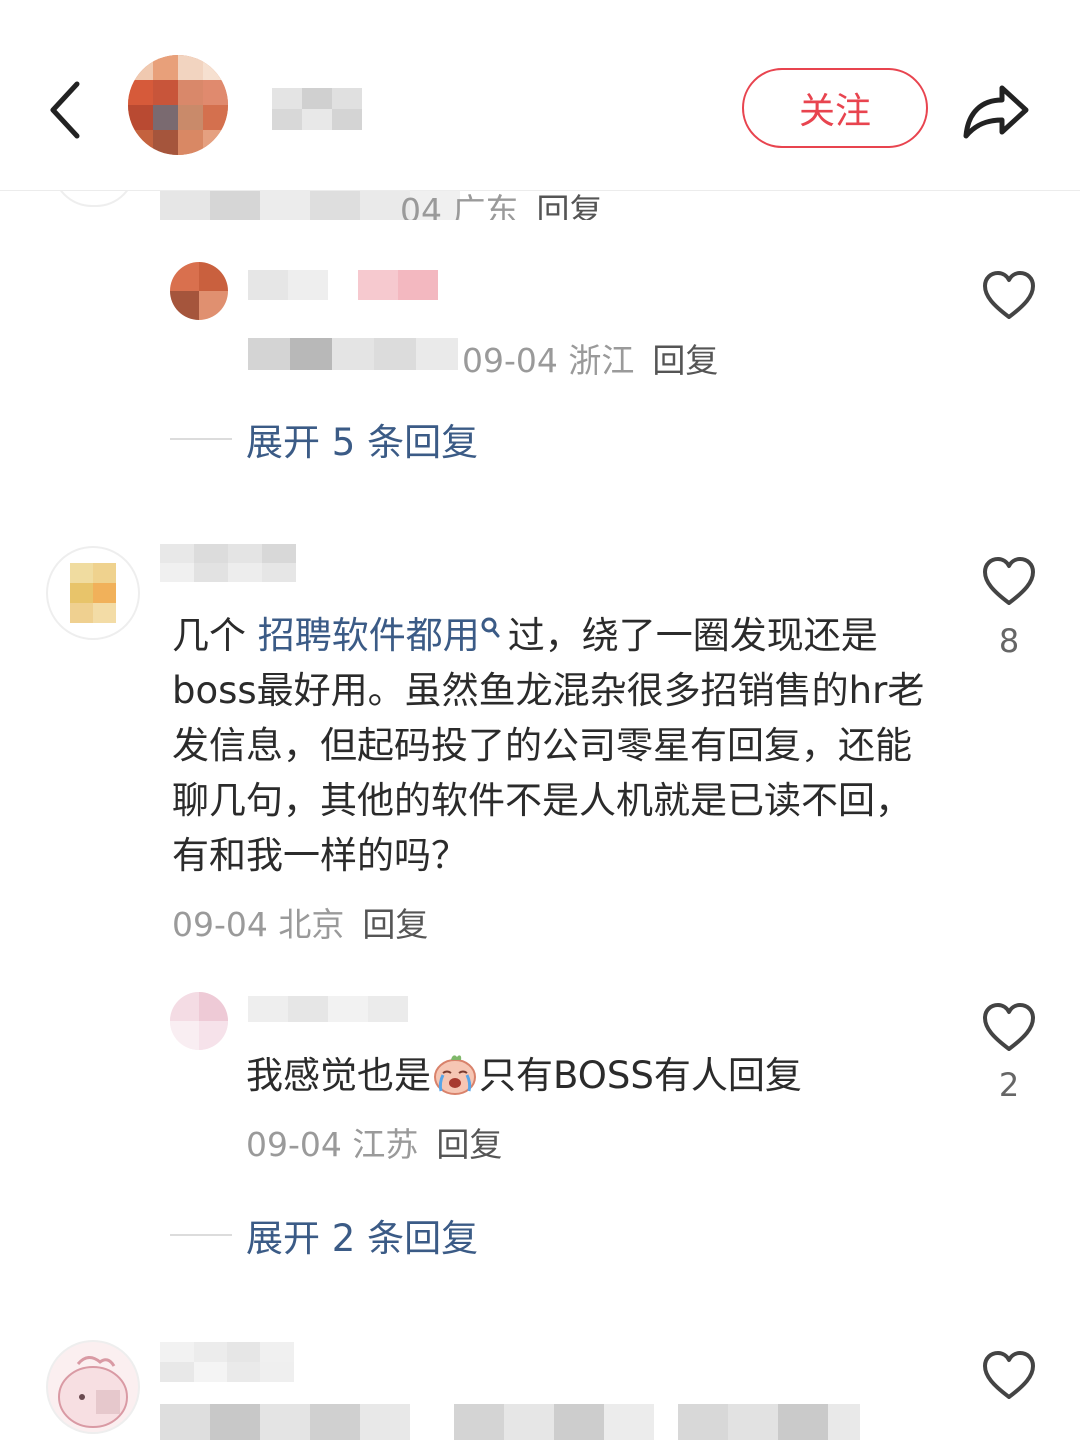  What do you see at coordinates (353, 354) in the screenshot?
I see `reply-text-redacted` at bounding box center [353, 354].